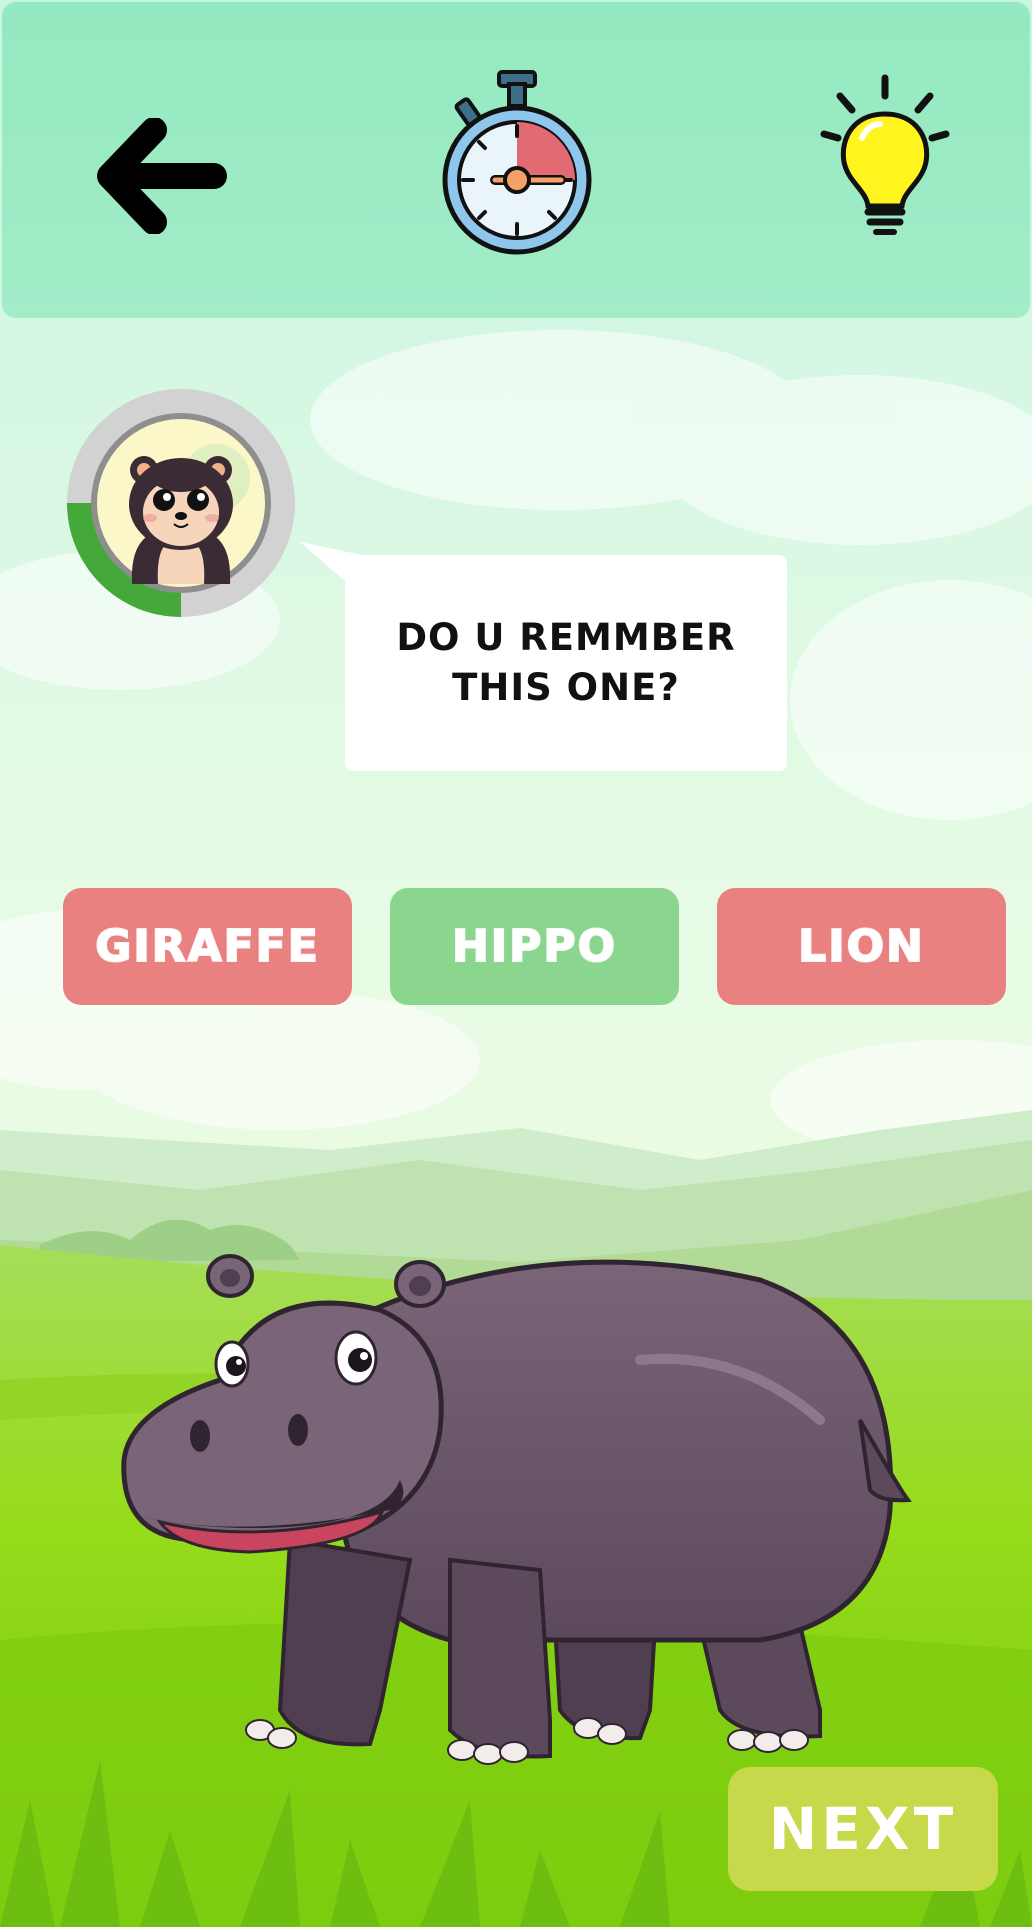 This screenshot has width=1032, height=1927. I want to click on next-button: NEXT, so click(863, 1829).